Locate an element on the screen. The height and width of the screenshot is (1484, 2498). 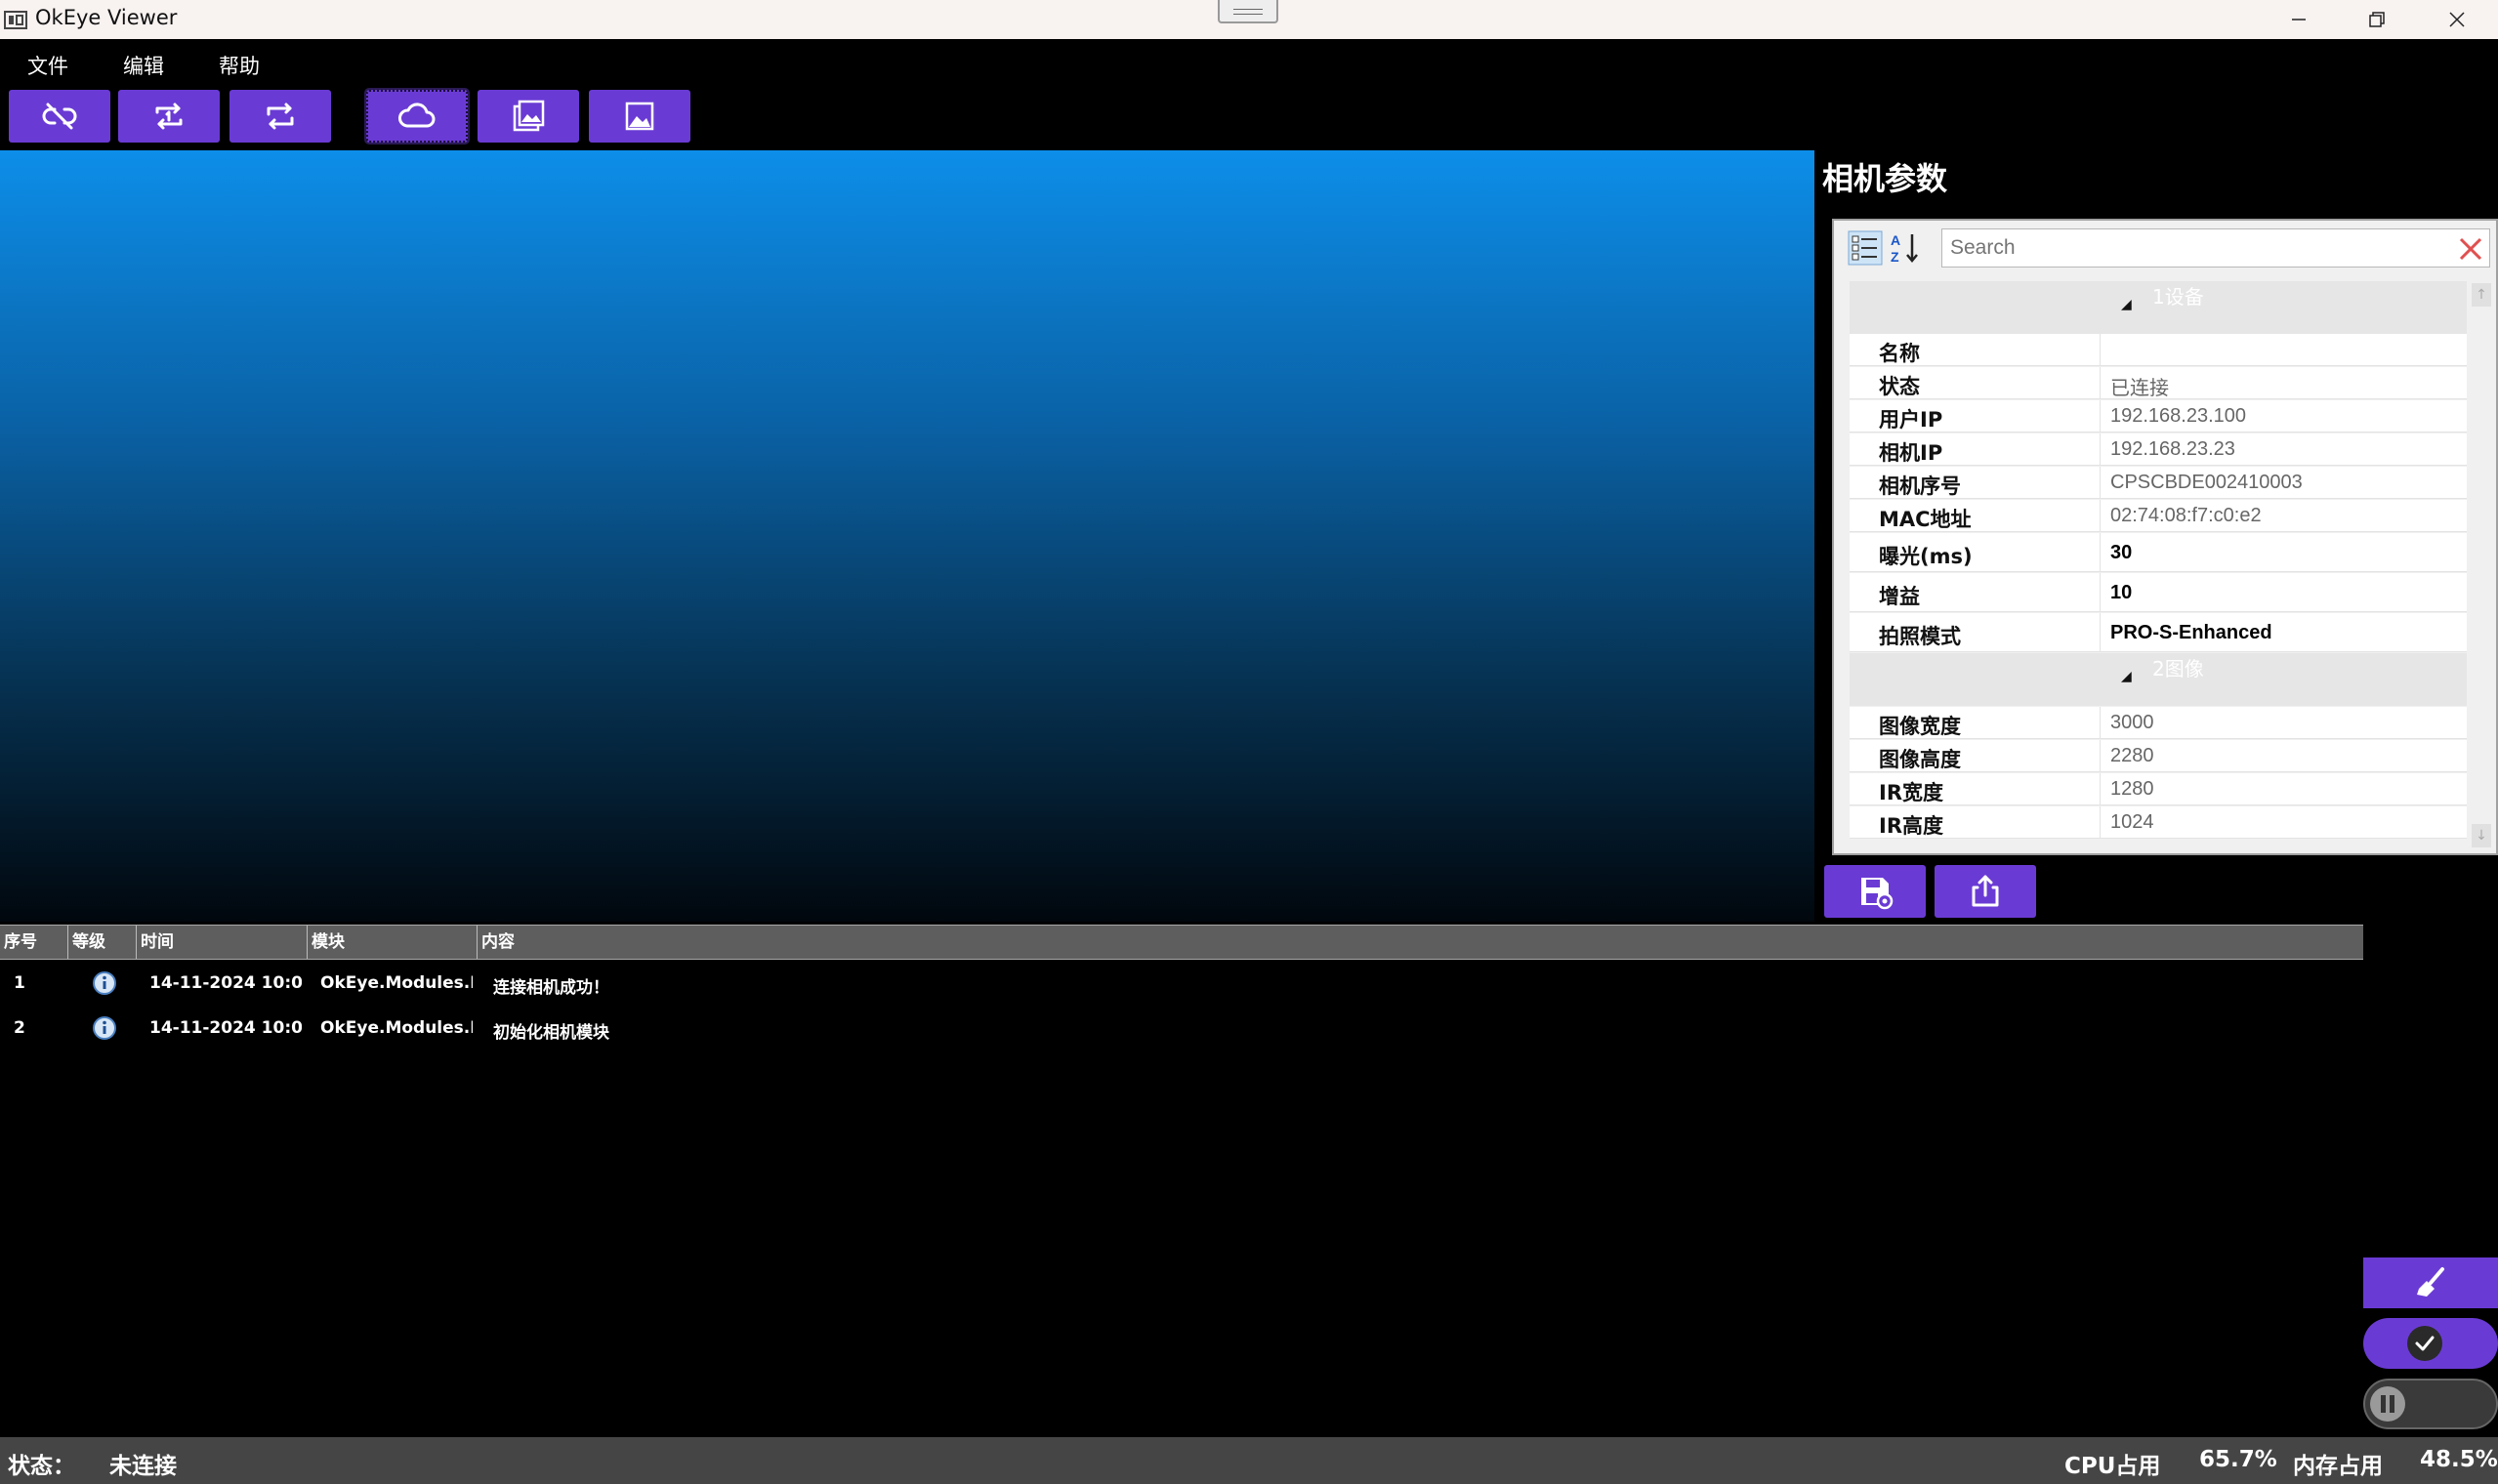
disconnect-button is located at coordinates (59, 117).